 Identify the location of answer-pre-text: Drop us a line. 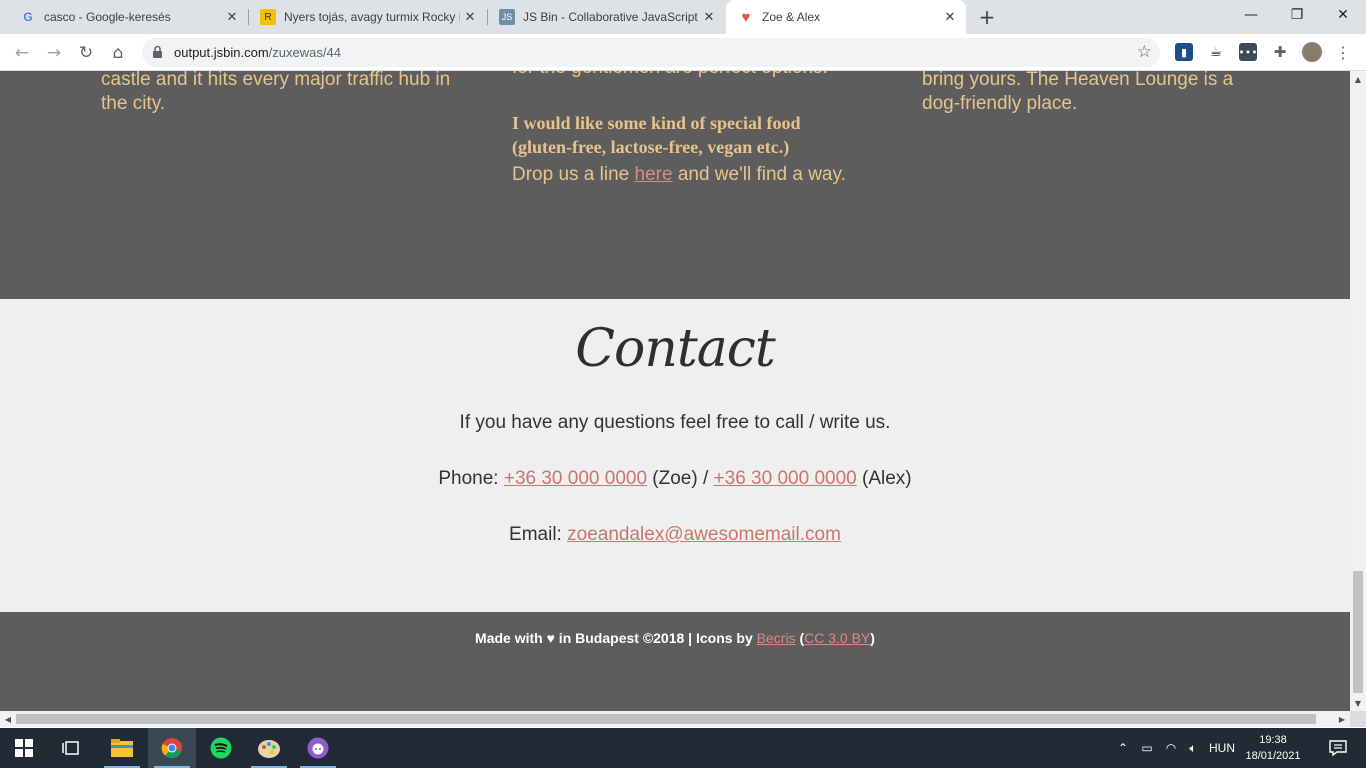
(573, 174).